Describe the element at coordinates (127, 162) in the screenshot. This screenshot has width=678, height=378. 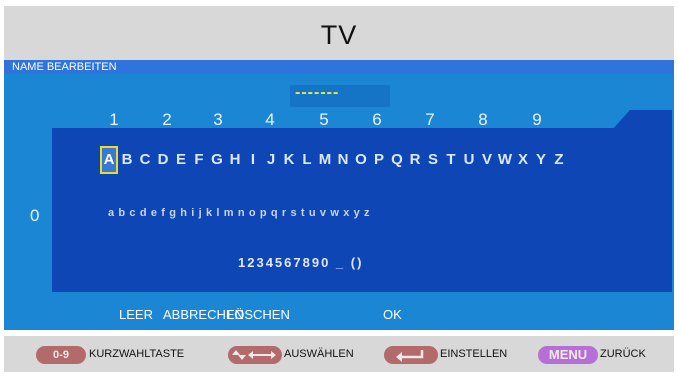
I see `key-B: B` at that location.